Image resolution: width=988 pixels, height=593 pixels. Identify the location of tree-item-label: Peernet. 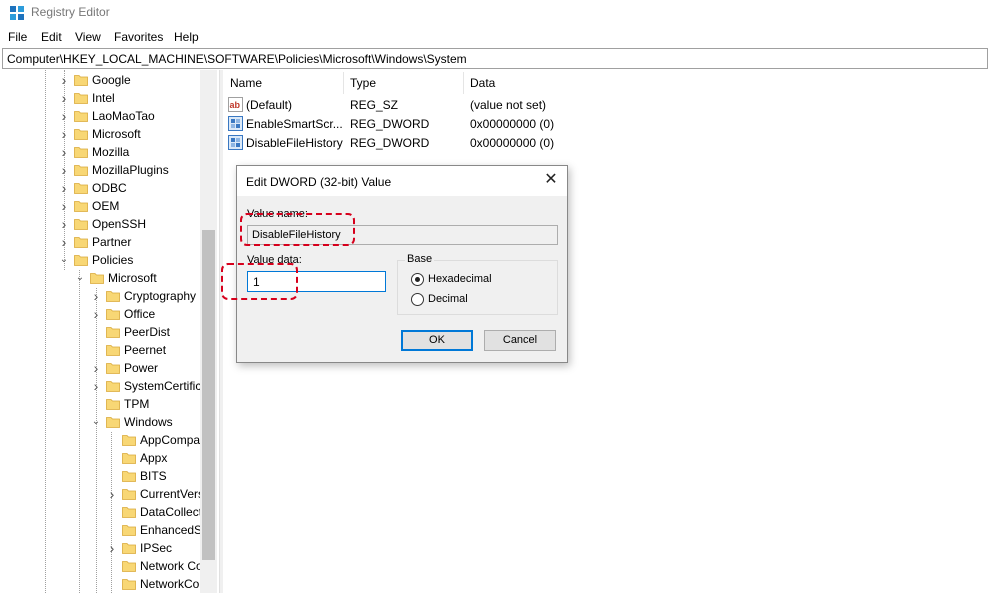
(145, 350).